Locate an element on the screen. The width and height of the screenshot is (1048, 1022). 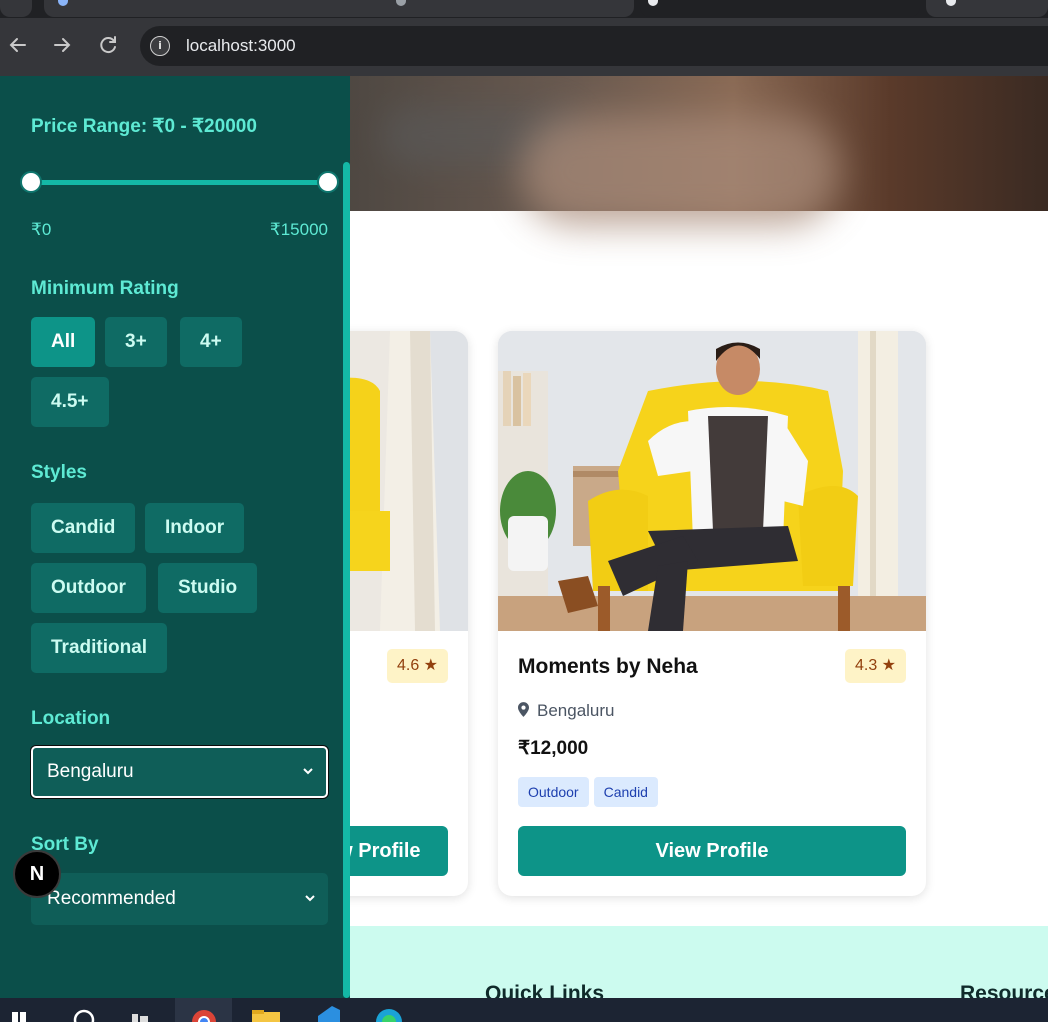
taskbar-app-active is located at coordinates (203, 1010).